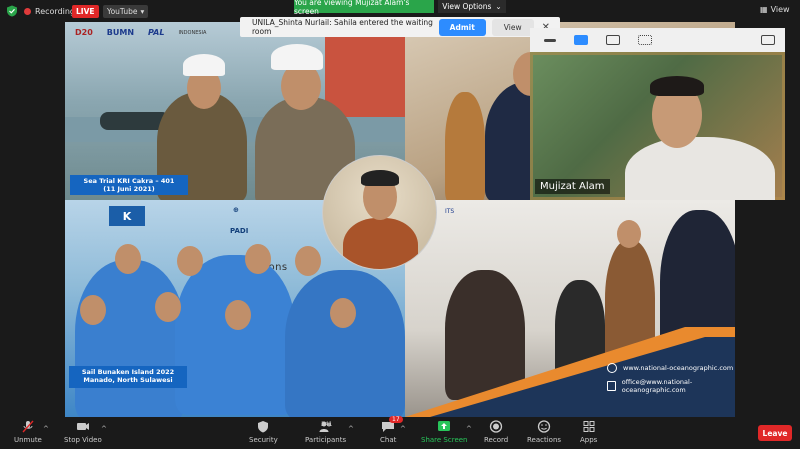 The width and height of the screenshot is (800, 449). I want to click on security-button: Security, so click(263, 432).